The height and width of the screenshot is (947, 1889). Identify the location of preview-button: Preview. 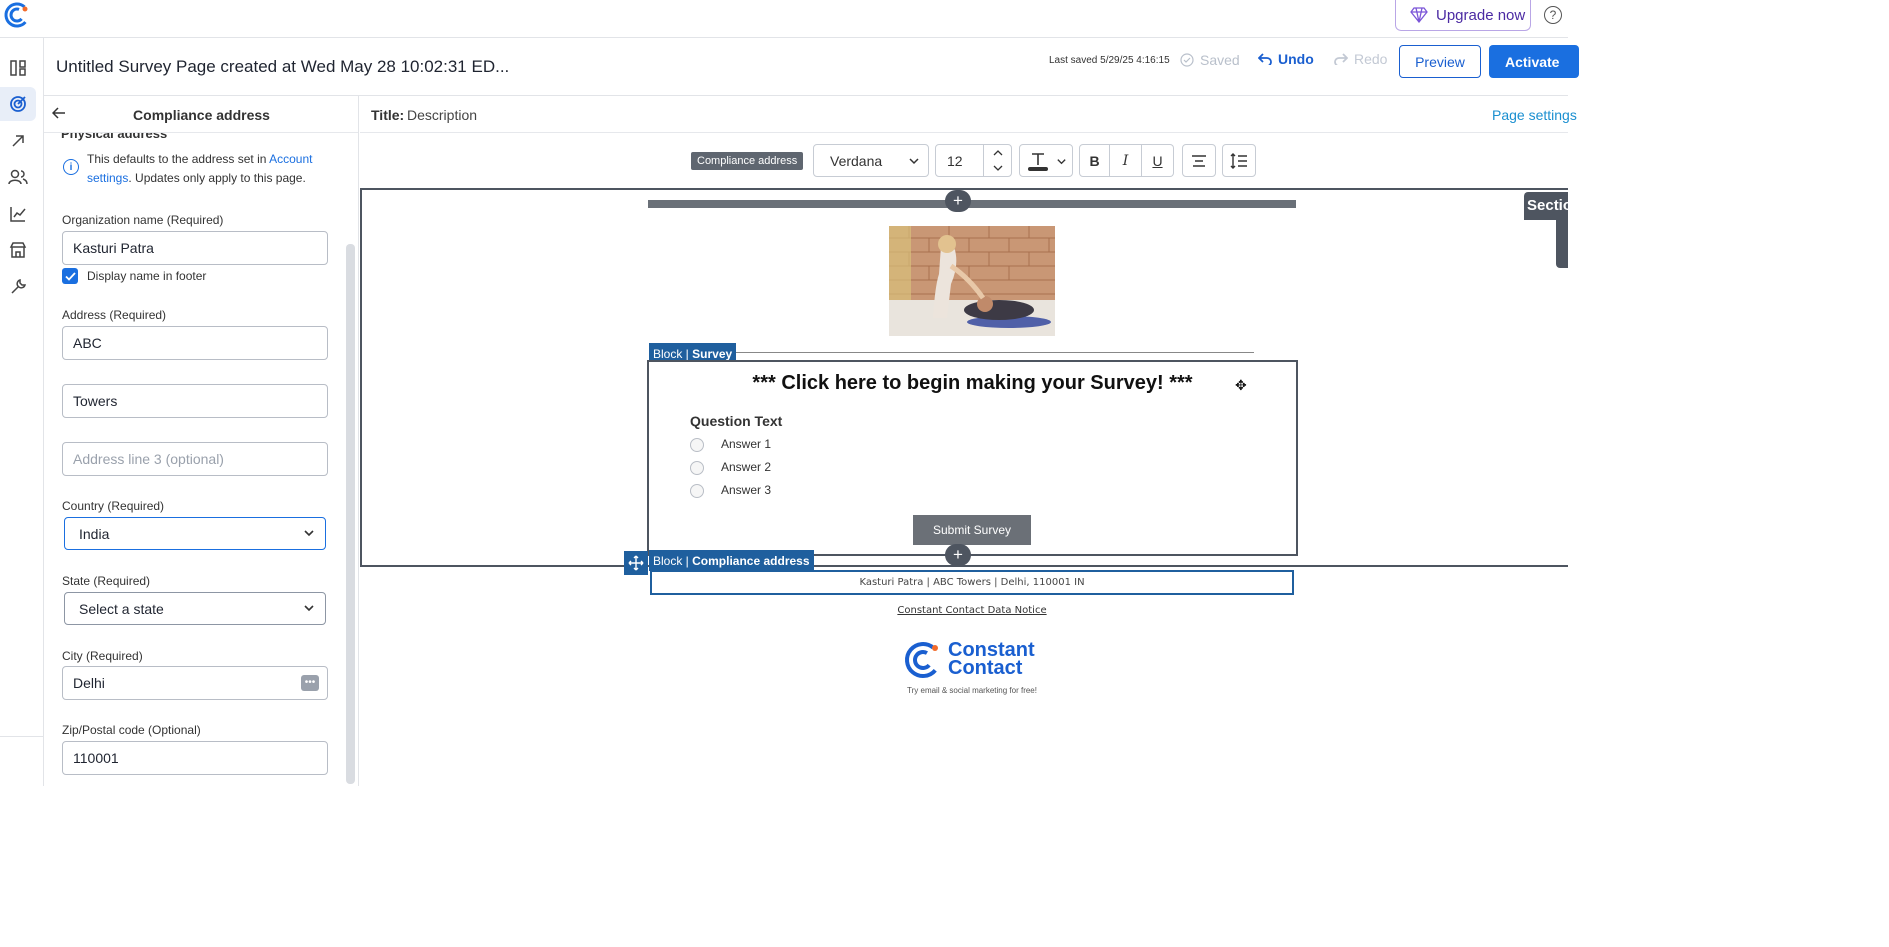
(1440, 61).